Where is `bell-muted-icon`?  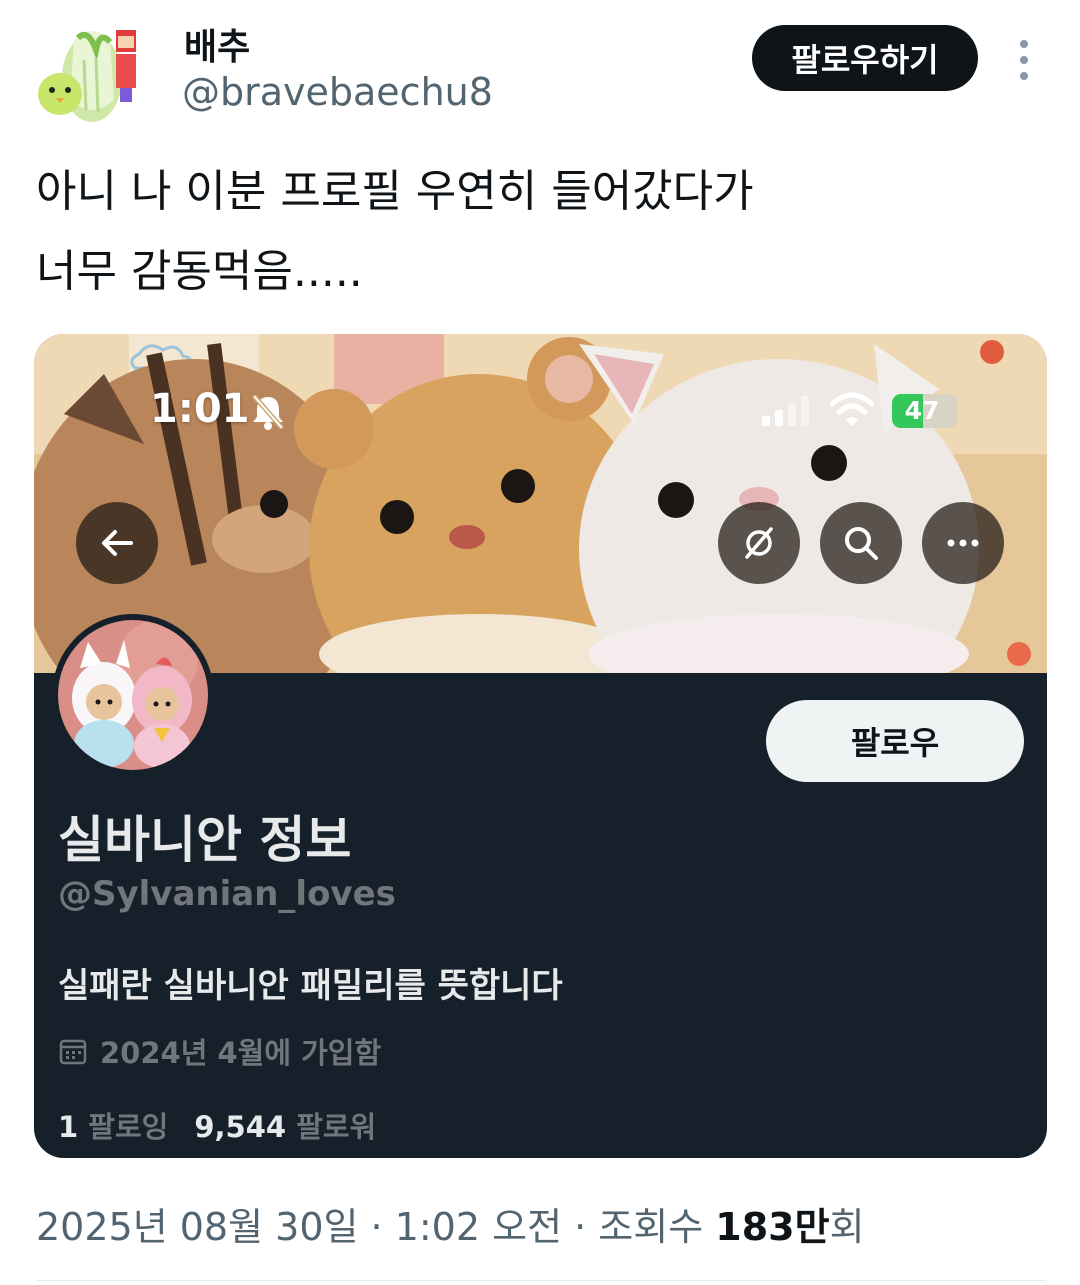 bell-muted-icon is located at coordinates (268, 412).